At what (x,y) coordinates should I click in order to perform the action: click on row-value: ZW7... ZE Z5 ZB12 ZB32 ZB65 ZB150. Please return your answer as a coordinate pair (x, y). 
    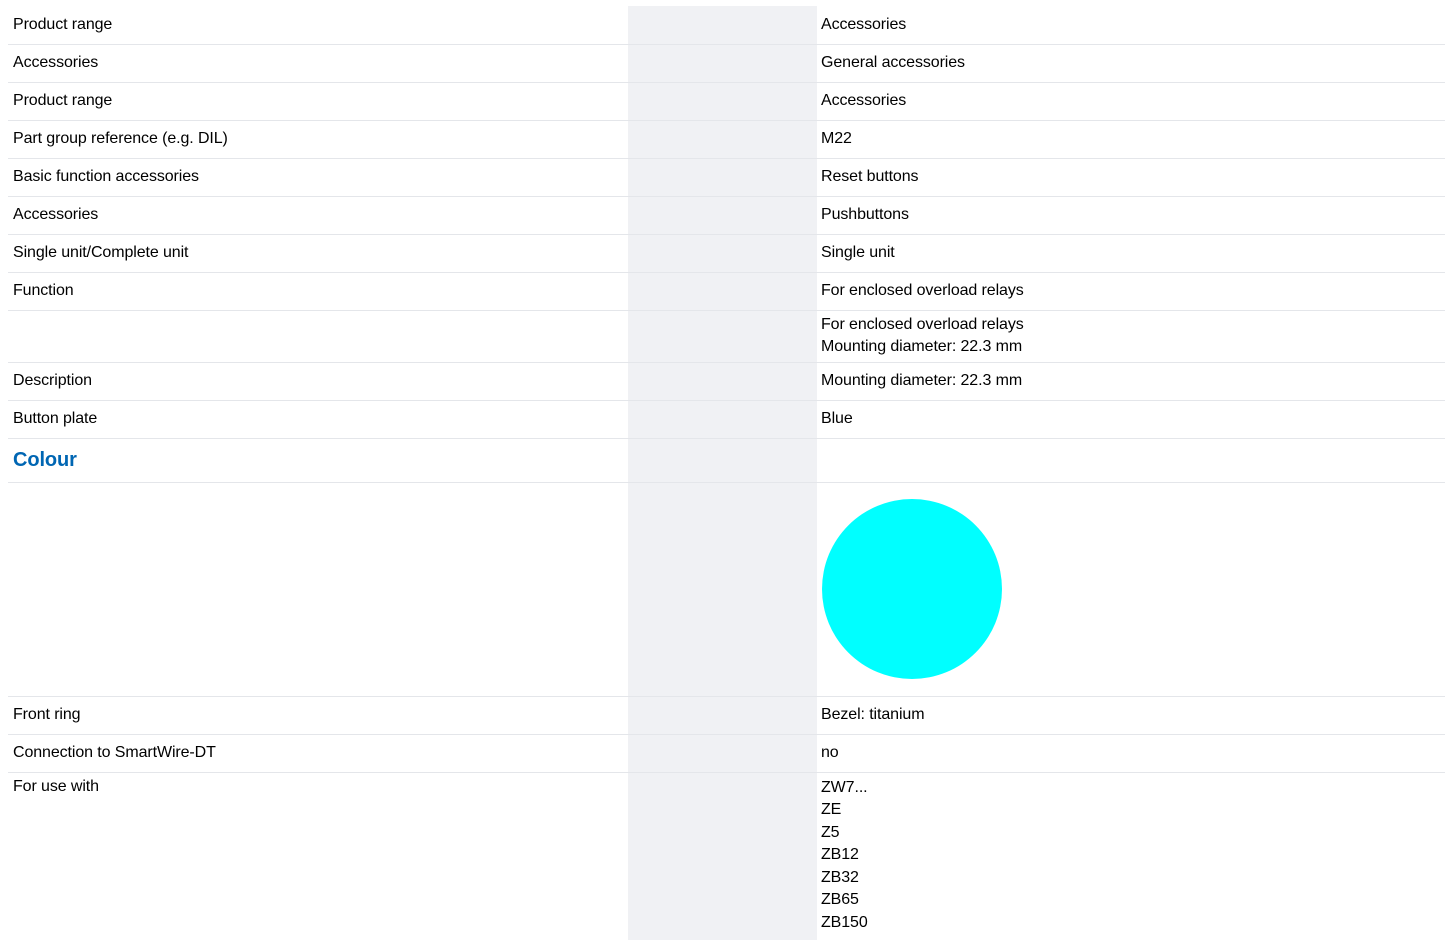
    Looking at the image, I should click on (1131, 855).